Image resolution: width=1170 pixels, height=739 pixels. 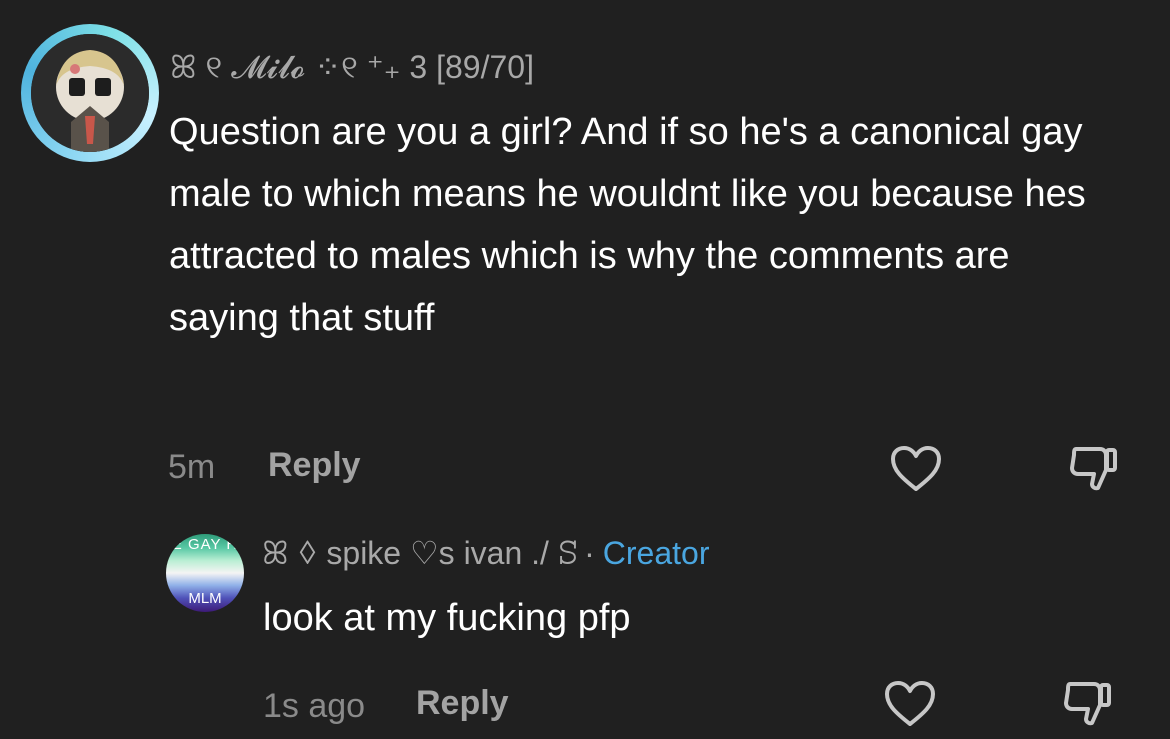 I want to click on comment-text: look at my fucking pfp, so click(x=447, y=618).